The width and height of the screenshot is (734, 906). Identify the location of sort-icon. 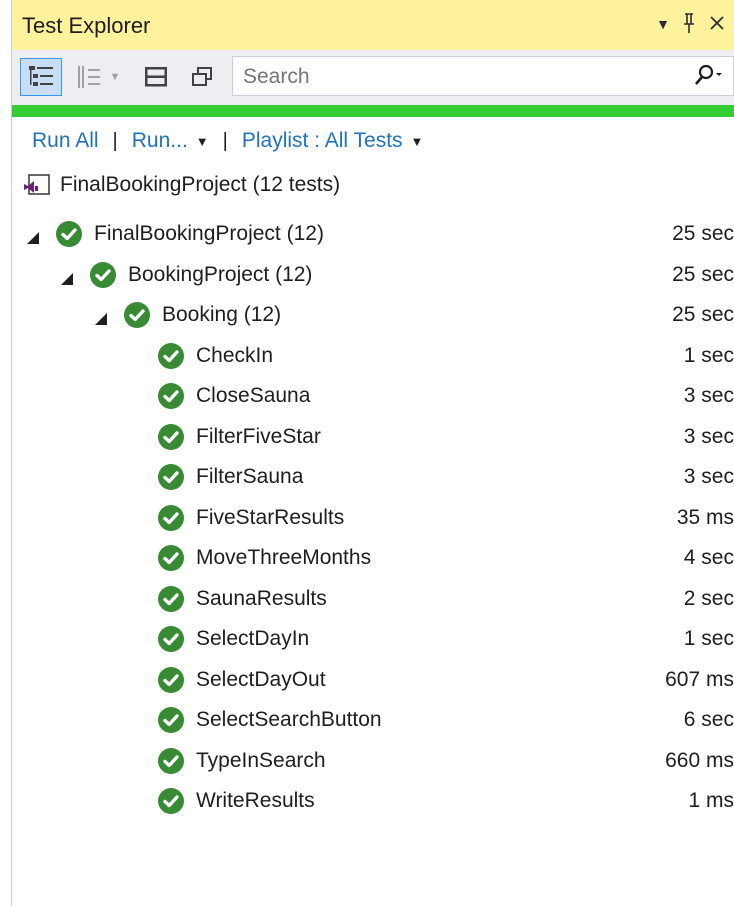
(88, 77).